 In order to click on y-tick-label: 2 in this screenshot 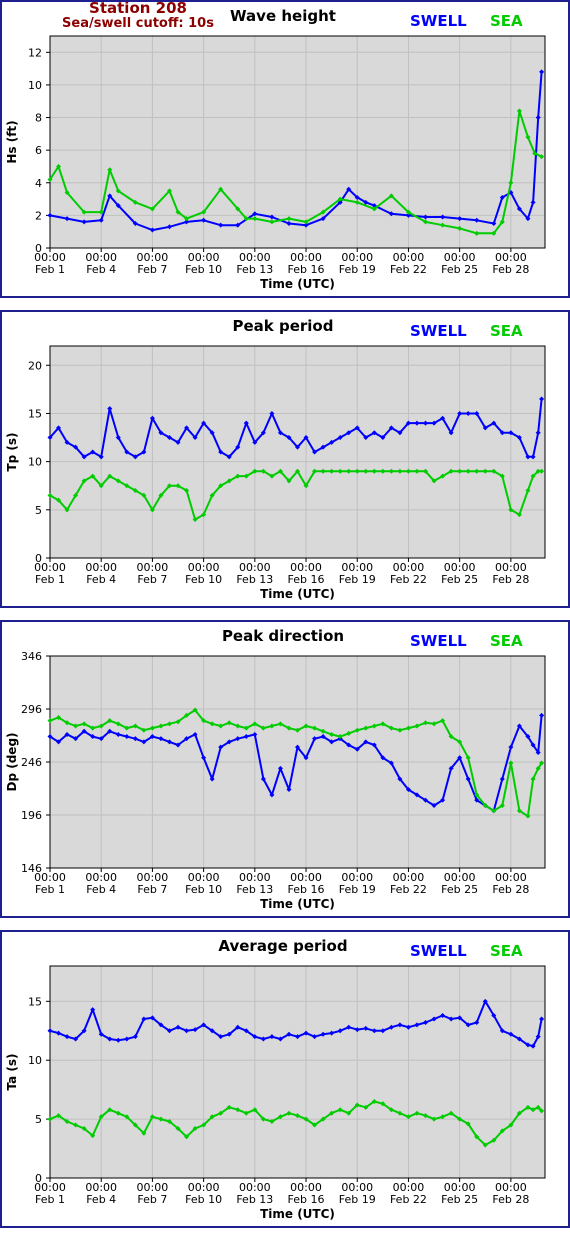, I will do `click(38, 215)`.